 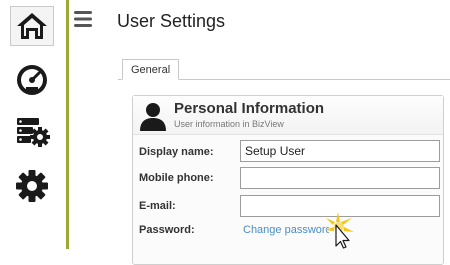 What do you see at coordinates (171, 21) in the screenshot?
I see `page-title: User Settings` at bounding box center [171, 21].